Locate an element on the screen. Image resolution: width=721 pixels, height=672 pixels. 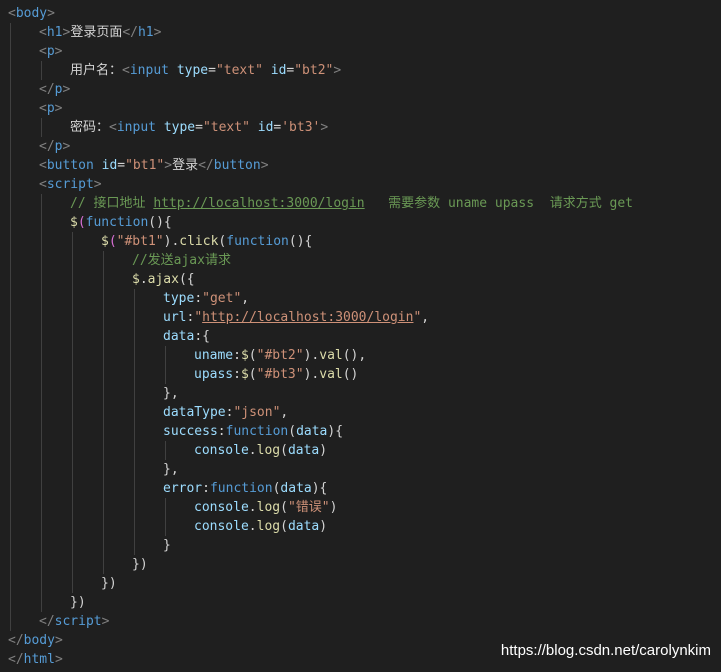
code-token: type is located at coordinates (179, 298).